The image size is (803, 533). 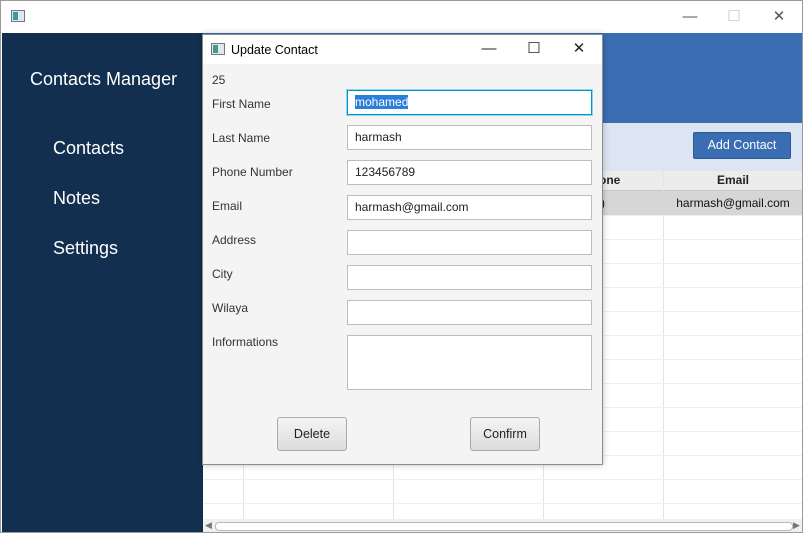 What do you see at coordinates (227, 206) in the screenshot?
I see `email-label: Email` at bounding box center [227, 206].